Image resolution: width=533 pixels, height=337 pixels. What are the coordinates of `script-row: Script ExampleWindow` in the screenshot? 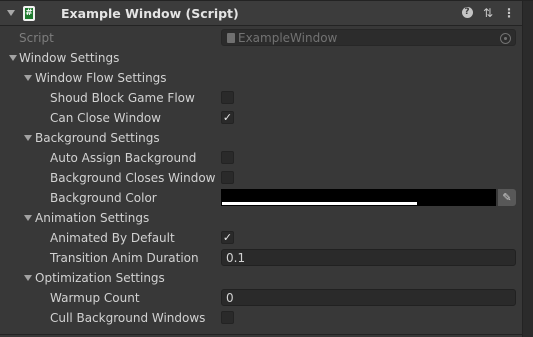 It's located at (261, 38).